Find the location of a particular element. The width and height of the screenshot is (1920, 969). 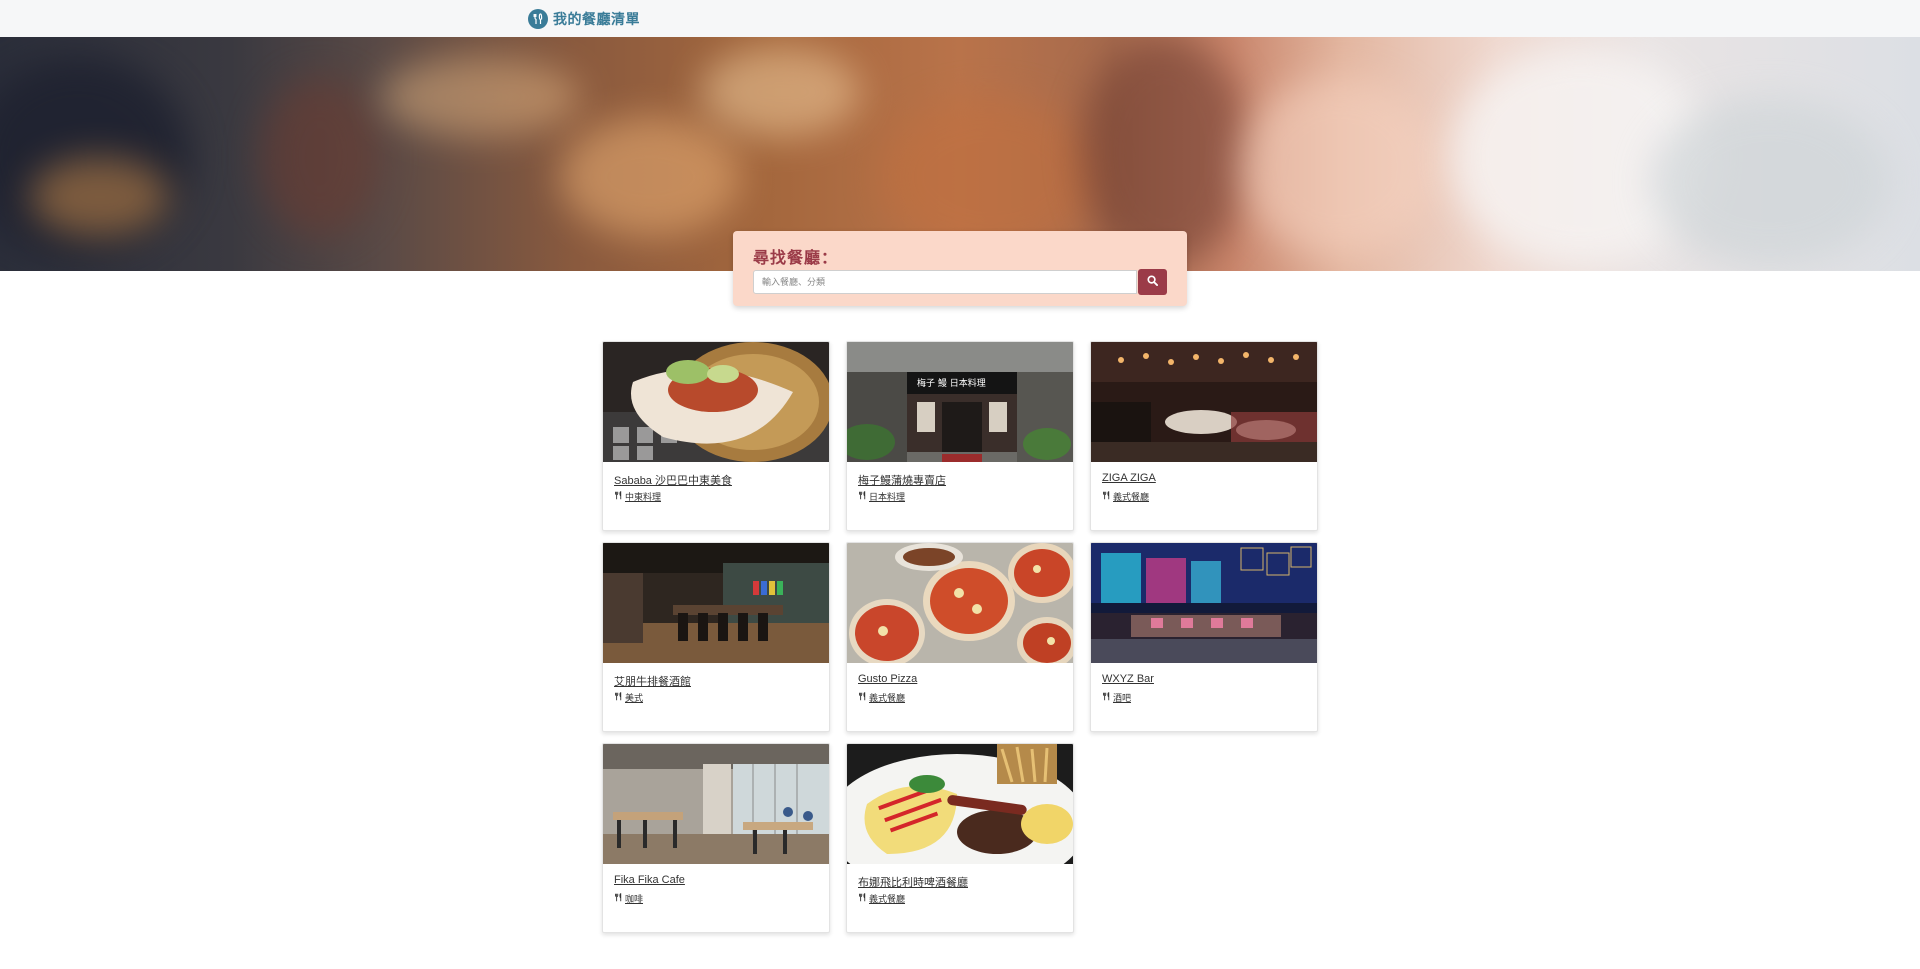

restaurant-card: Sababa 沙巴巴中東美食 中東料理 is located at coordinates (716, 436).